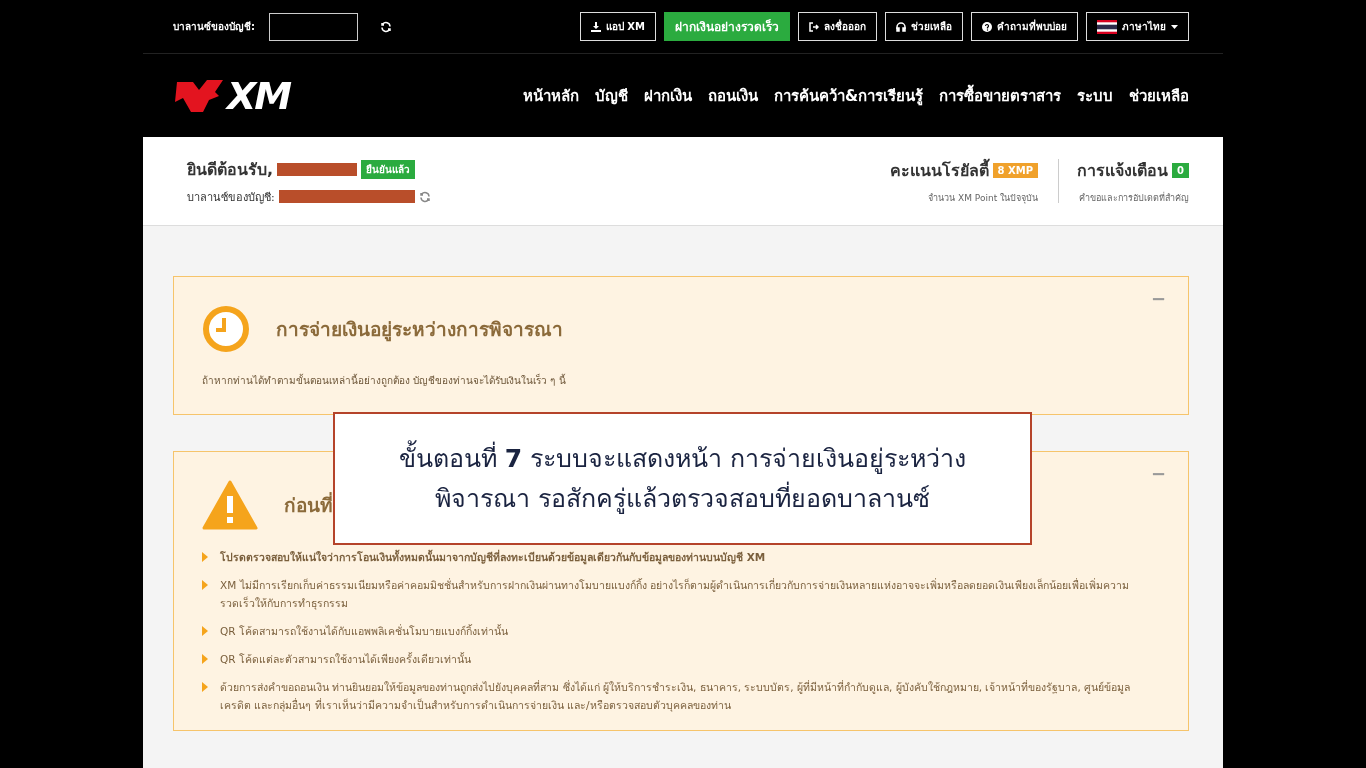 The image size is (1366, 768). Describe the element at coordinates (1000, 95) in the screenshot. I see `nav-link: การซื้อขายตราสาร` at that location.